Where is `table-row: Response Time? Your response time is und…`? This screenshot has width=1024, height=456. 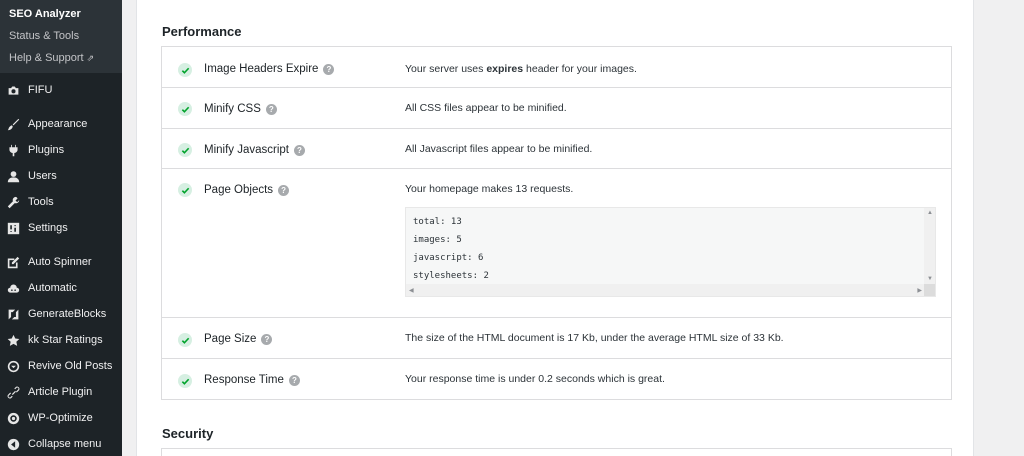
table-row: Response Time? Your response time is und… is located at coordinates (556, 379).